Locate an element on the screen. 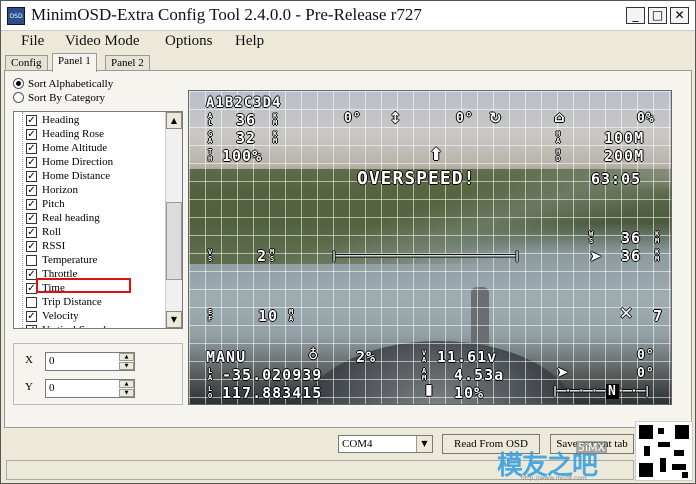 The width and height of the screenshot is (696, 484). home-icon: ⌂ is located at coordinates (559, 117).